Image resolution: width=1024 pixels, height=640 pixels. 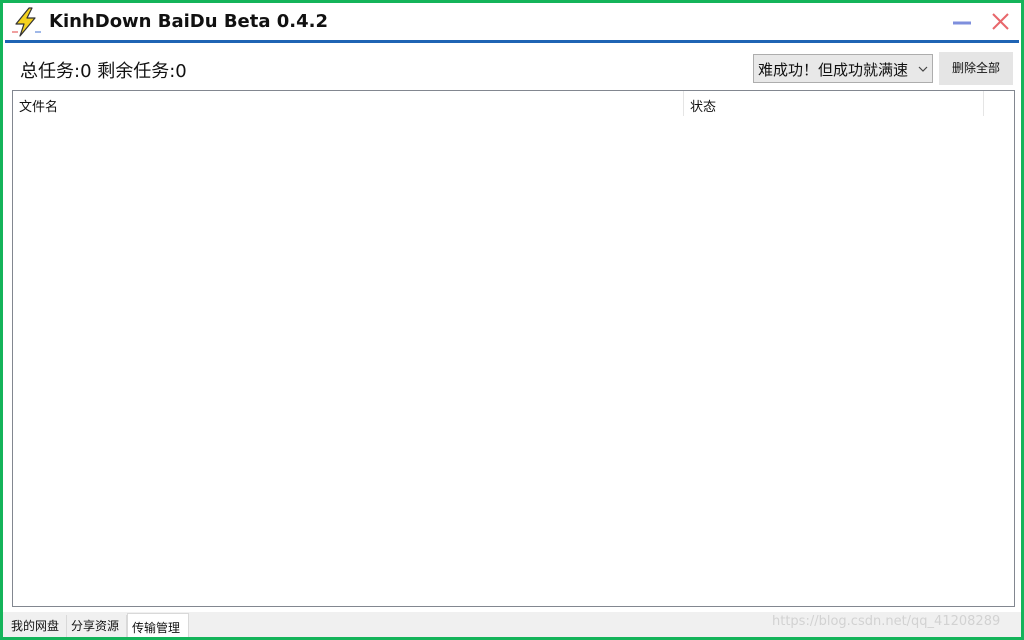 What do you see at coordinates (512, 41) in the screenshot?
I see `title-separator` at bounding box center [512, 41].